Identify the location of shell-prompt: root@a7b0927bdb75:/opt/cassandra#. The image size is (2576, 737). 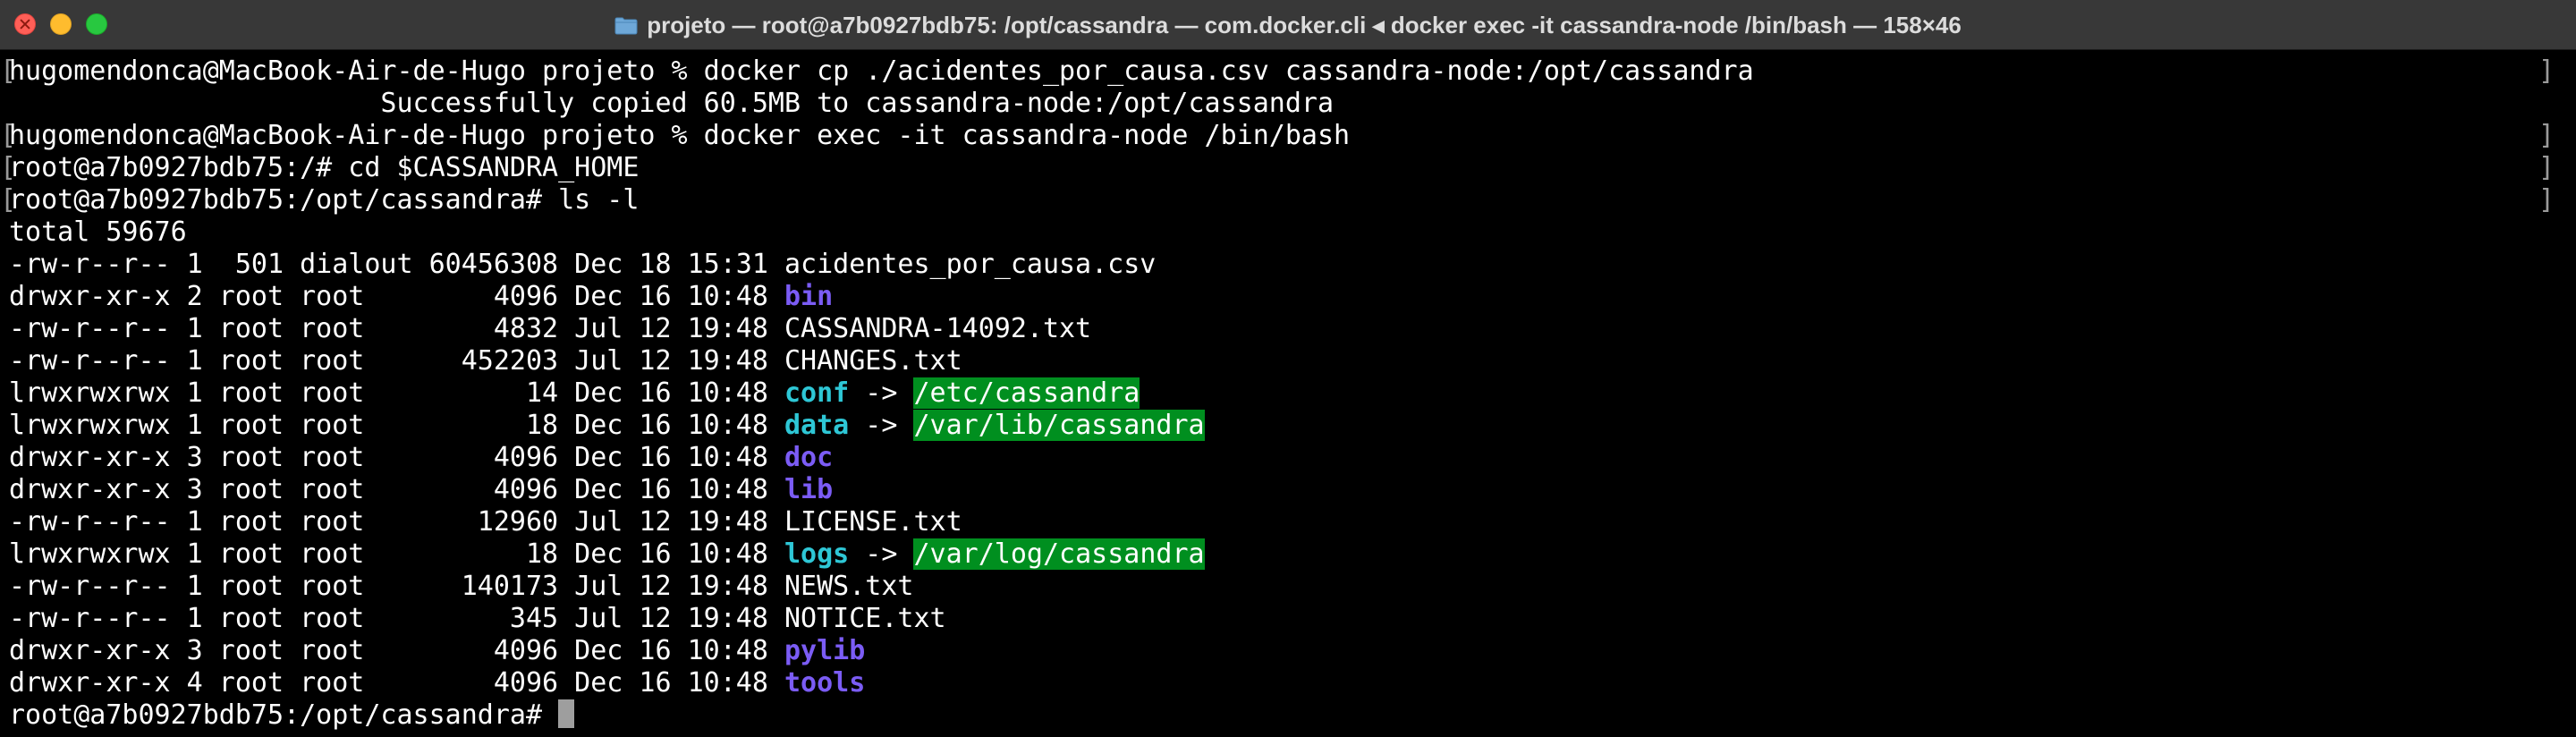
(284, 715).